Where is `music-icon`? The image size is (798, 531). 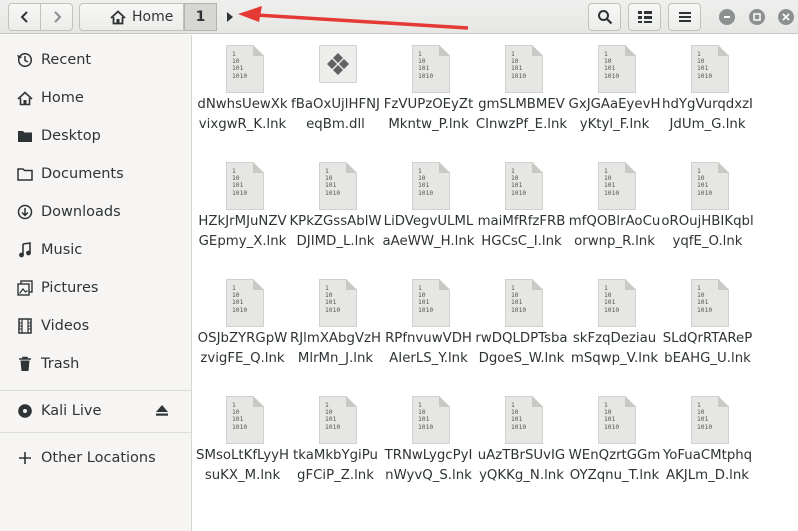
music-icon is located at coordinates (25, 250).